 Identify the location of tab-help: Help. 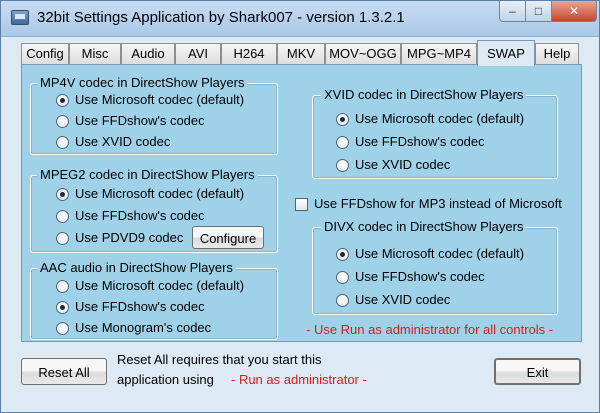
(557, 54).